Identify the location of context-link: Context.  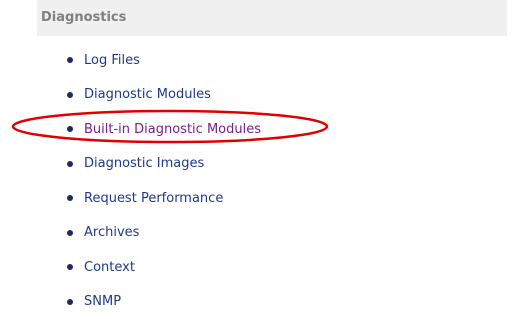
(109, 267).